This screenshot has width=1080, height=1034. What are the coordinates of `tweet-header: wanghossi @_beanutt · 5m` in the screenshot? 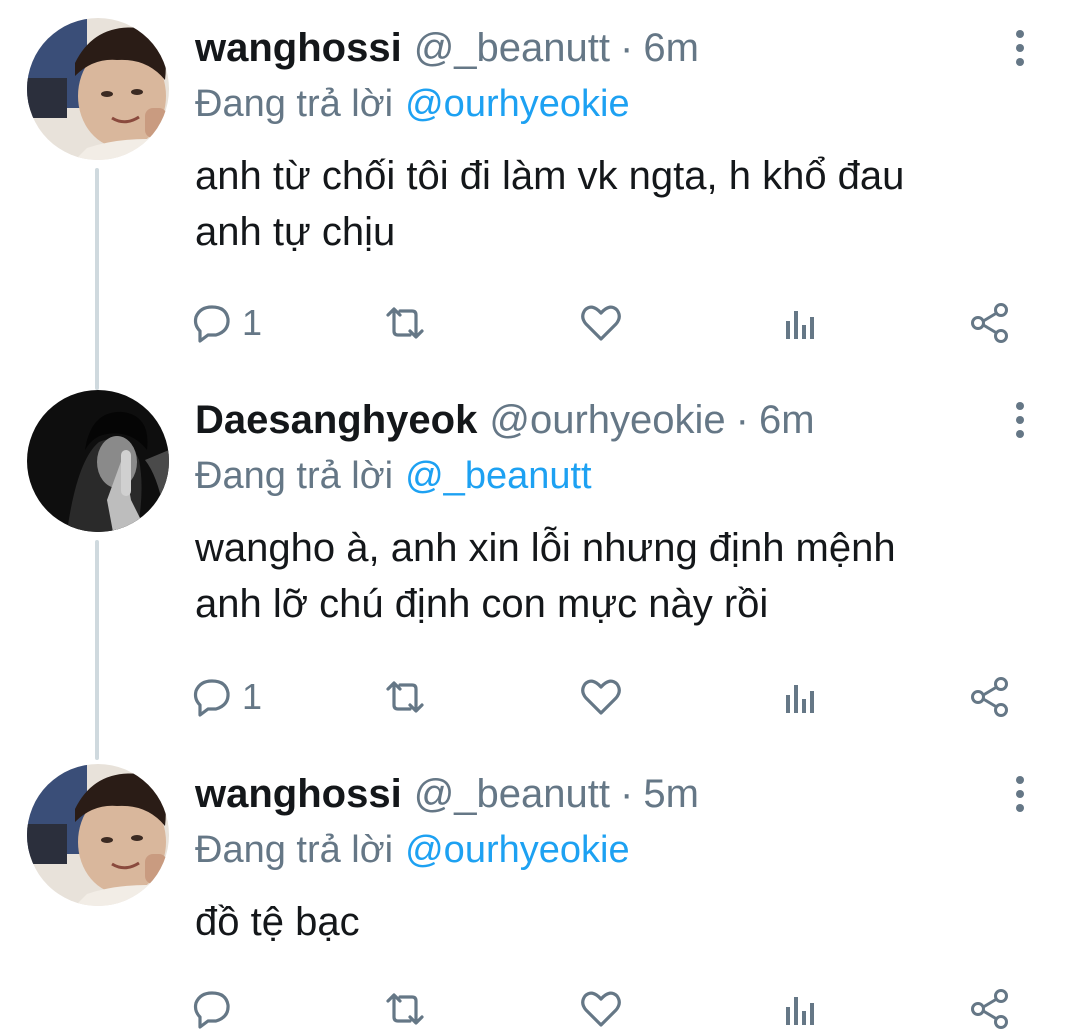 It's located at (447, 794).